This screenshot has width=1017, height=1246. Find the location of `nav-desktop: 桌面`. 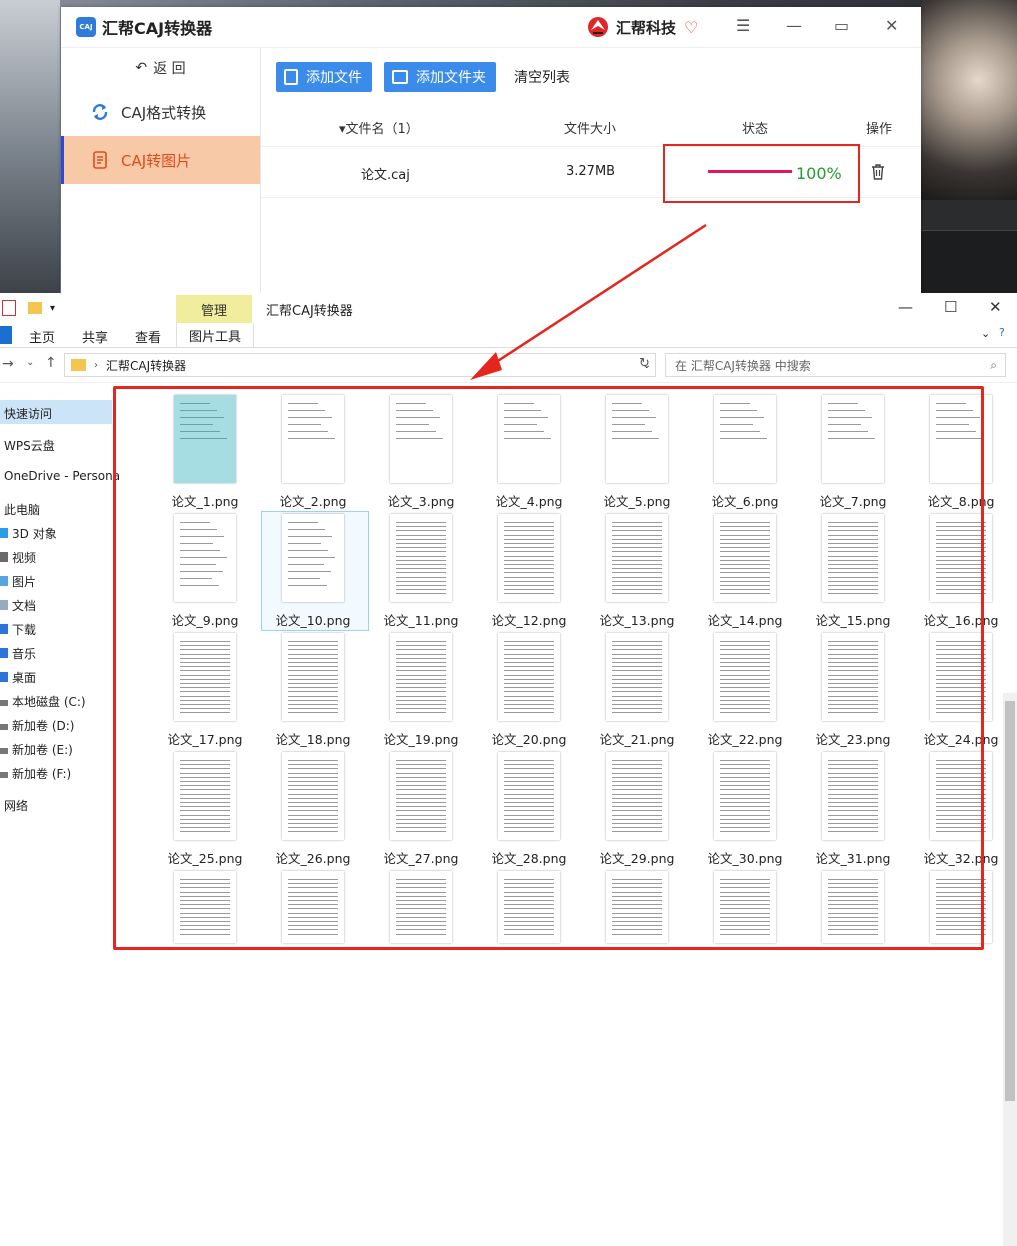

nav-desktop: 桌面 is located at coordinates (18, 677).